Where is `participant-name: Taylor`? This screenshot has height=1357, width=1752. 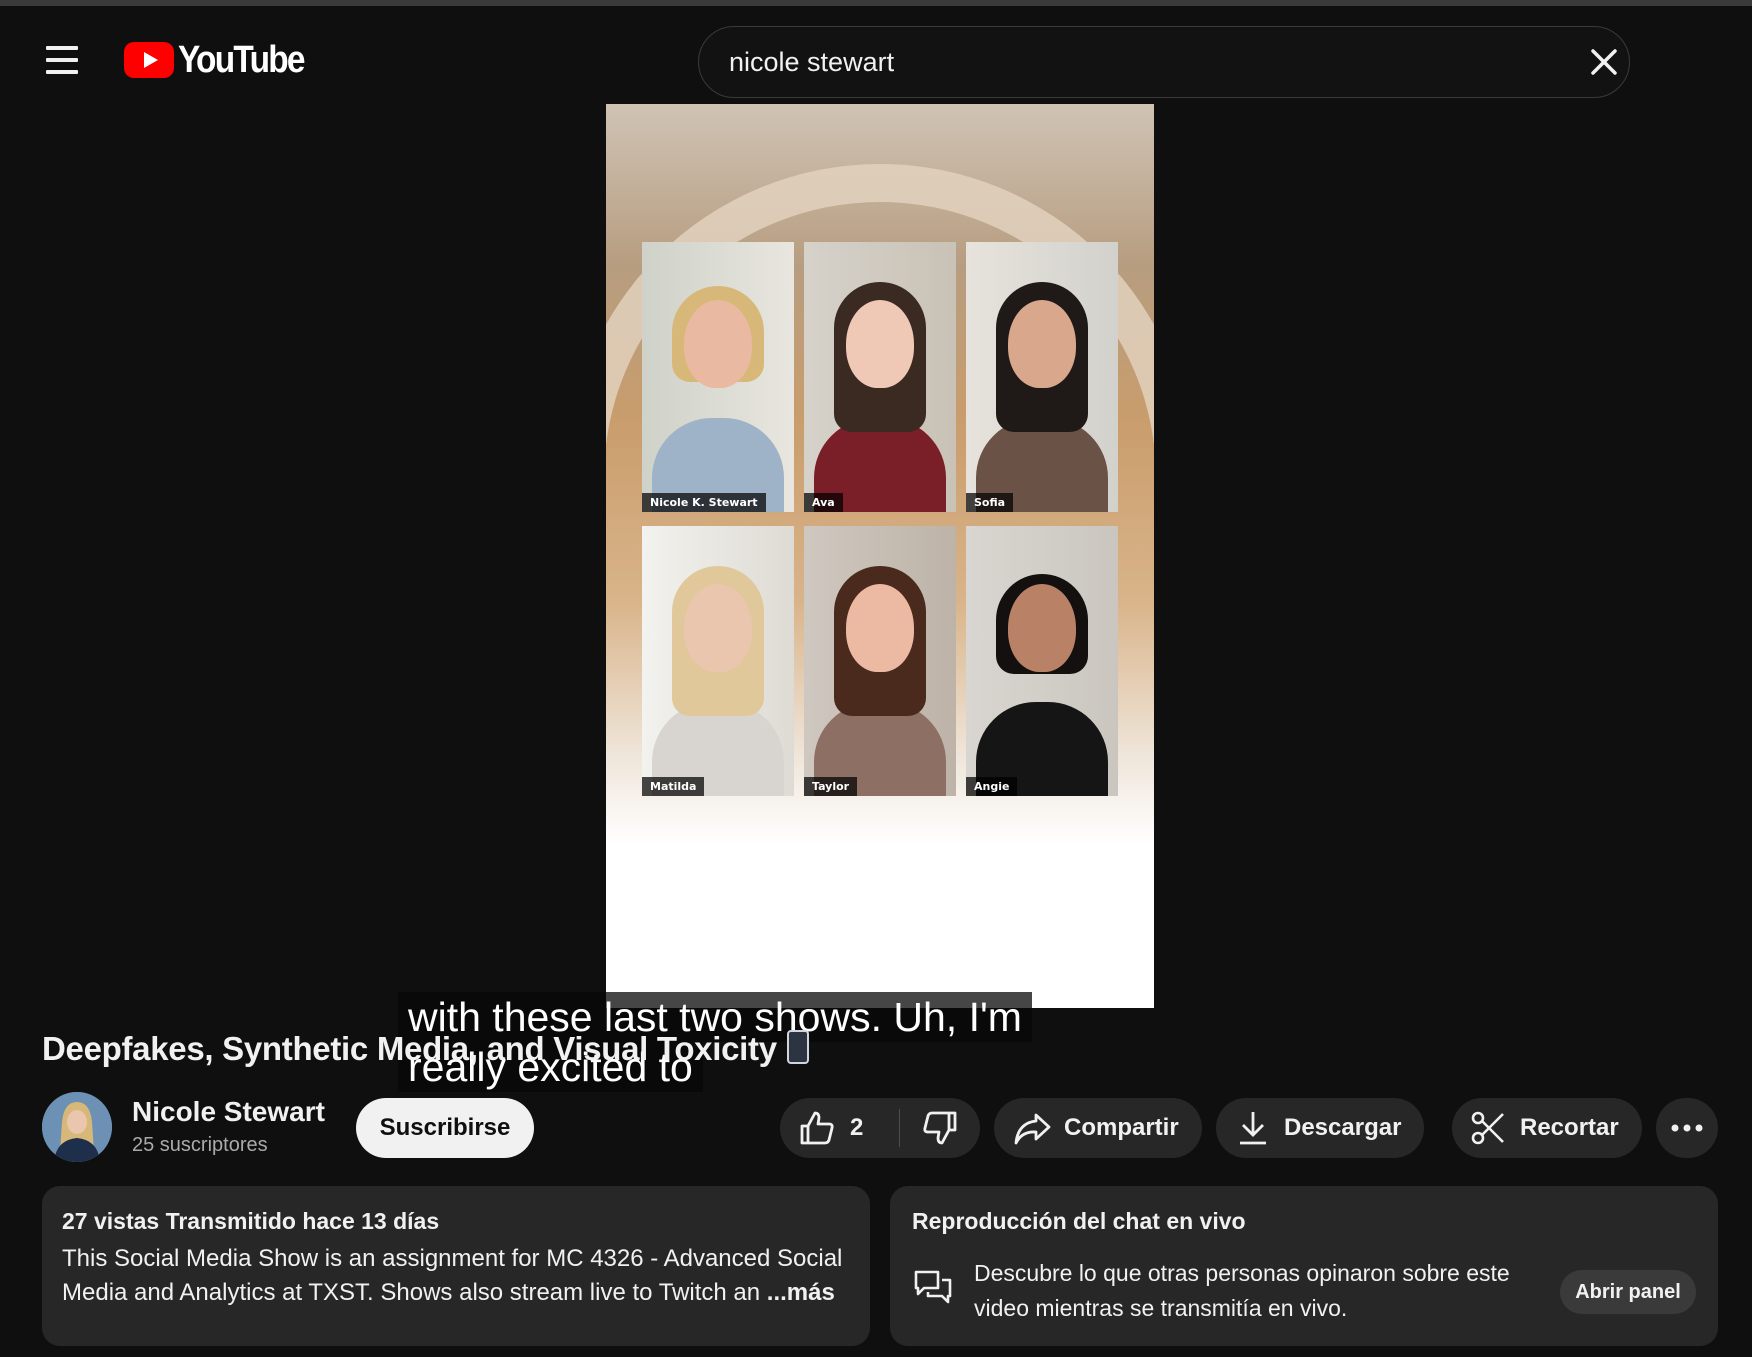 participant-name: Taylor is located at coordinates (831, 786).